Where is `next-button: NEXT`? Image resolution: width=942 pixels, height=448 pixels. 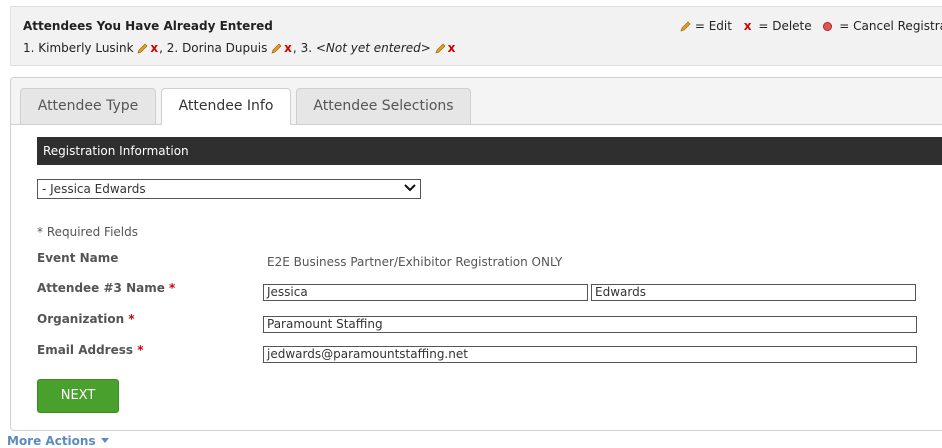 next-button: NEXT is located at coordinates (78, 396).